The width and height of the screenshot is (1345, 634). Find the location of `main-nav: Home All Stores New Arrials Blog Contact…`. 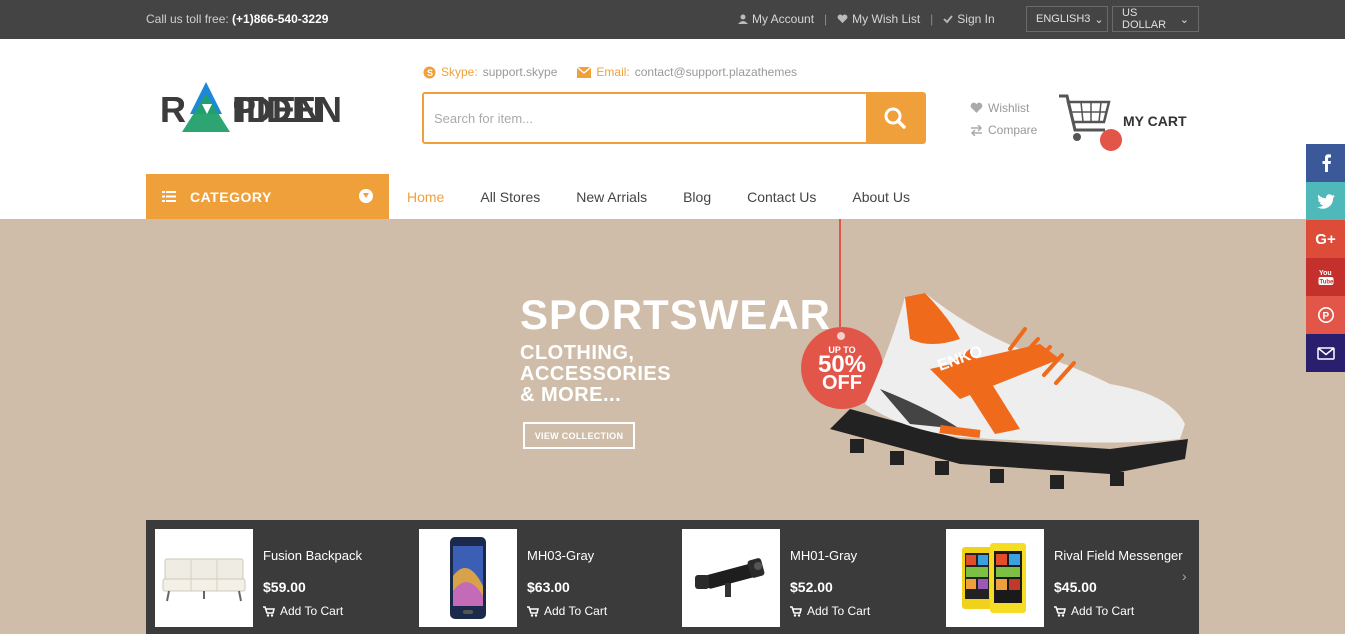

main-nav: Home All Stores New Arrials Blog Contact… is located at coordinates (658, 196).